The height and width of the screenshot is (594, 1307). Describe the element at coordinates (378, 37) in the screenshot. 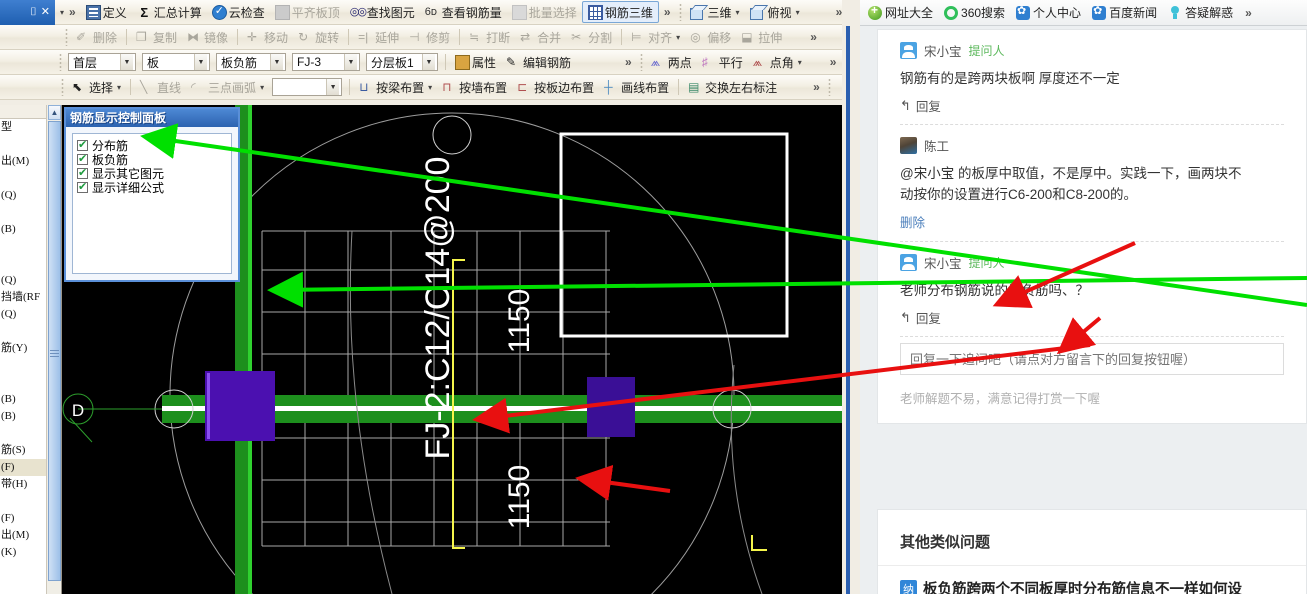

I see `tb-extend: =| 延伸` at that location.